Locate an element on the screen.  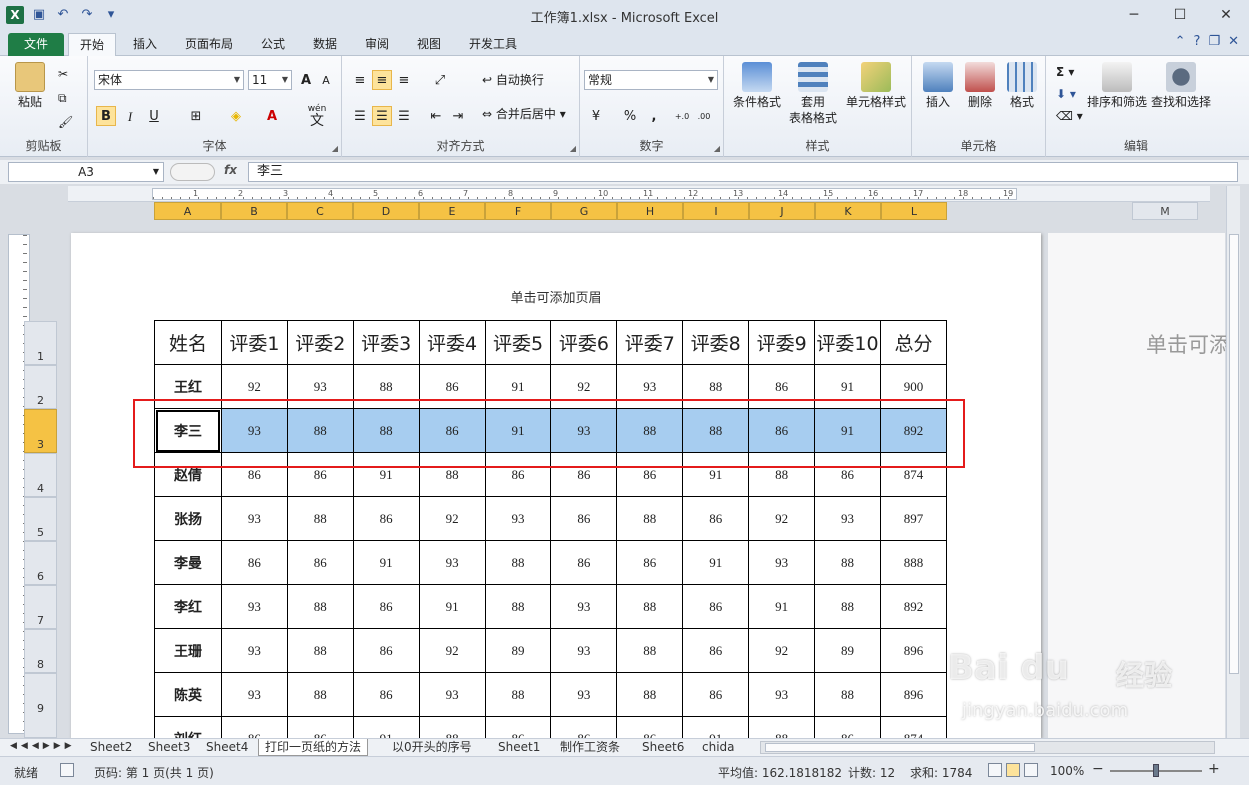
total-cell: 888 is located at coordinates (913, 562).